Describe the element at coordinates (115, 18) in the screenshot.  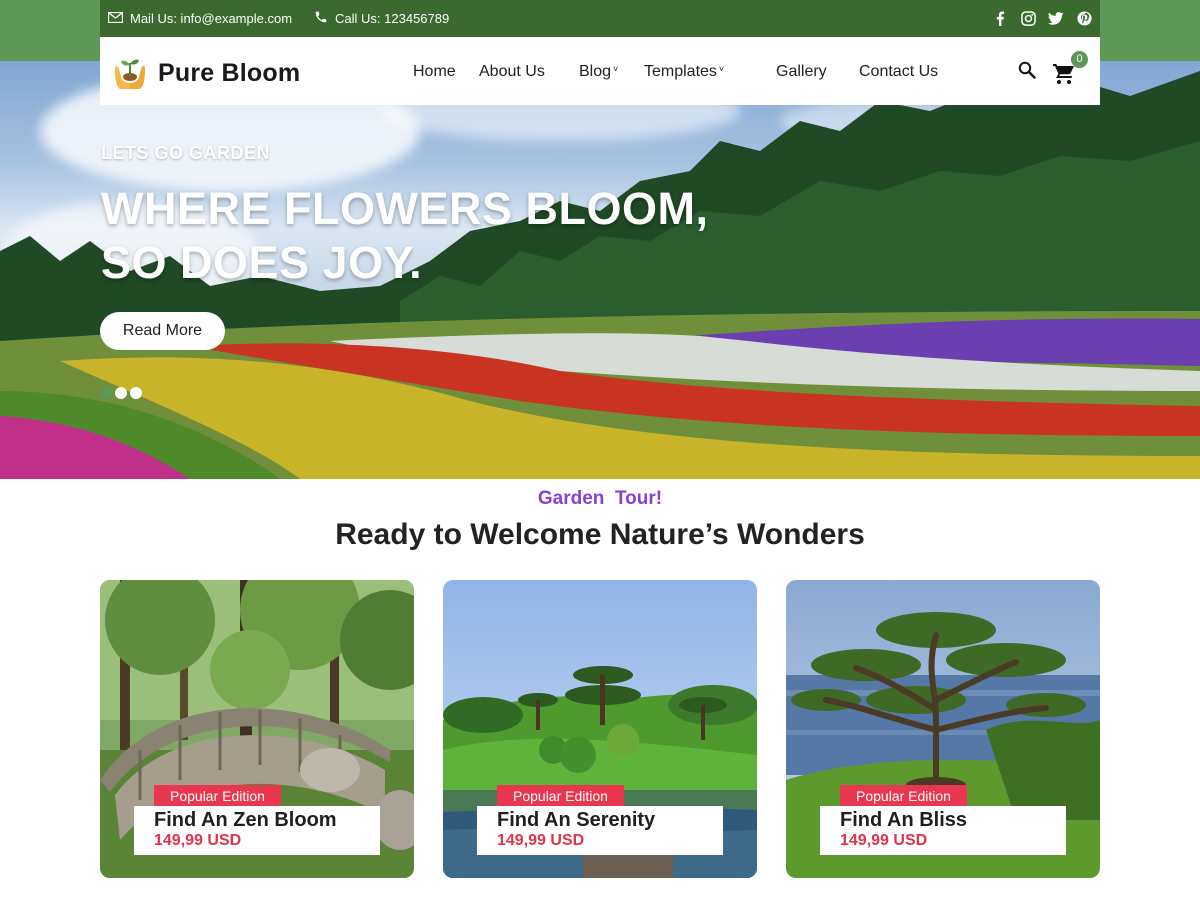
I see `mail-icon` at that location.